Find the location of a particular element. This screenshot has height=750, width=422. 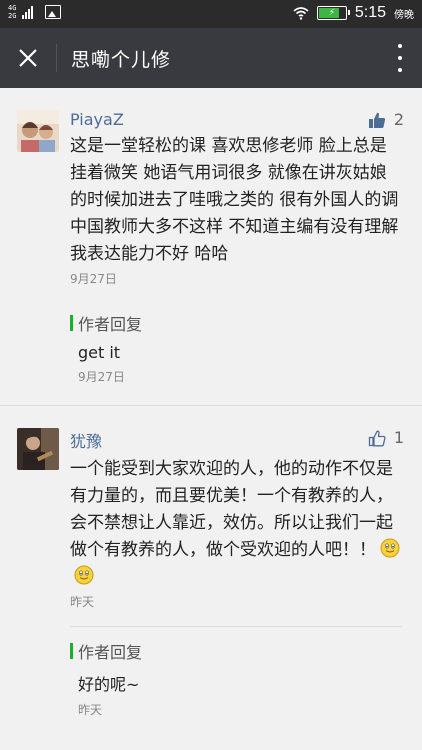

comment-separator is located at coordinates (236, 626).